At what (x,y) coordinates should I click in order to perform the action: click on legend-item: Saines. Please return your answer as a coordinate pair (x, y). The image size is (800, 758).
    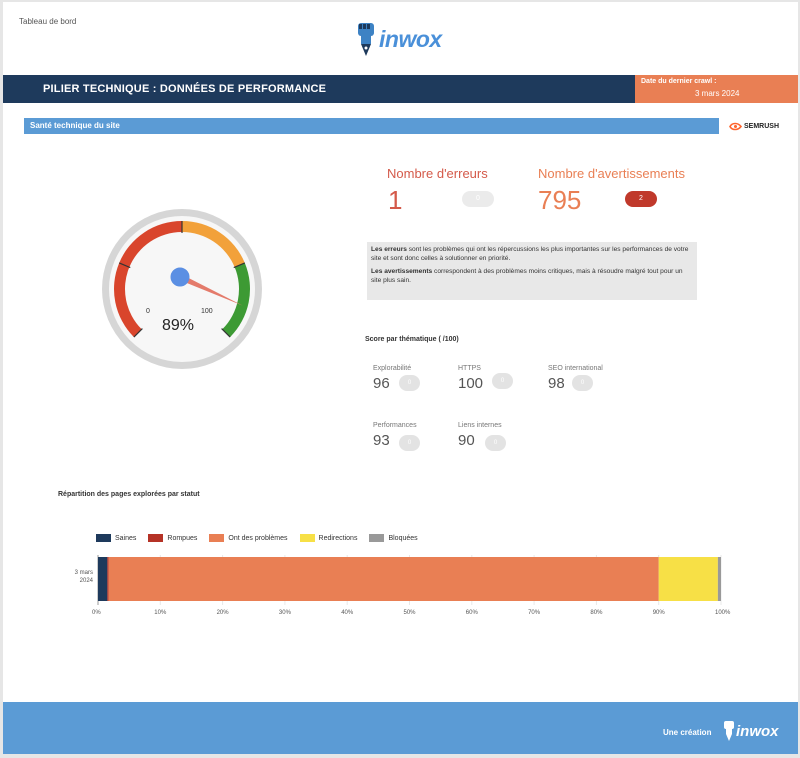
    Looking at the image, I should click on (116, 538).